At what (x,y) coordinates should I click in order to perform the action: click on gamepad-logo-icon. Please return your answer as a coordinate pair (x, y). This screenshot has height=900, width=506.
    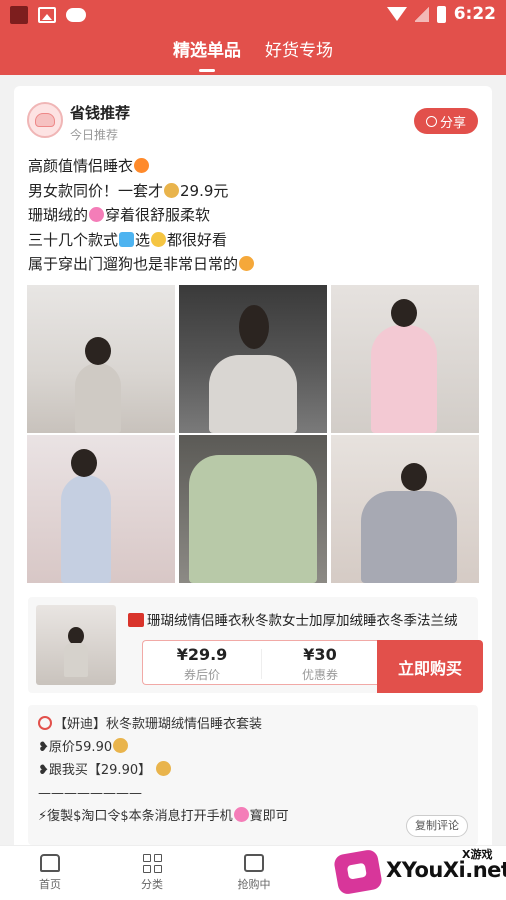
    Looking at the image, I should click on (358, 872).